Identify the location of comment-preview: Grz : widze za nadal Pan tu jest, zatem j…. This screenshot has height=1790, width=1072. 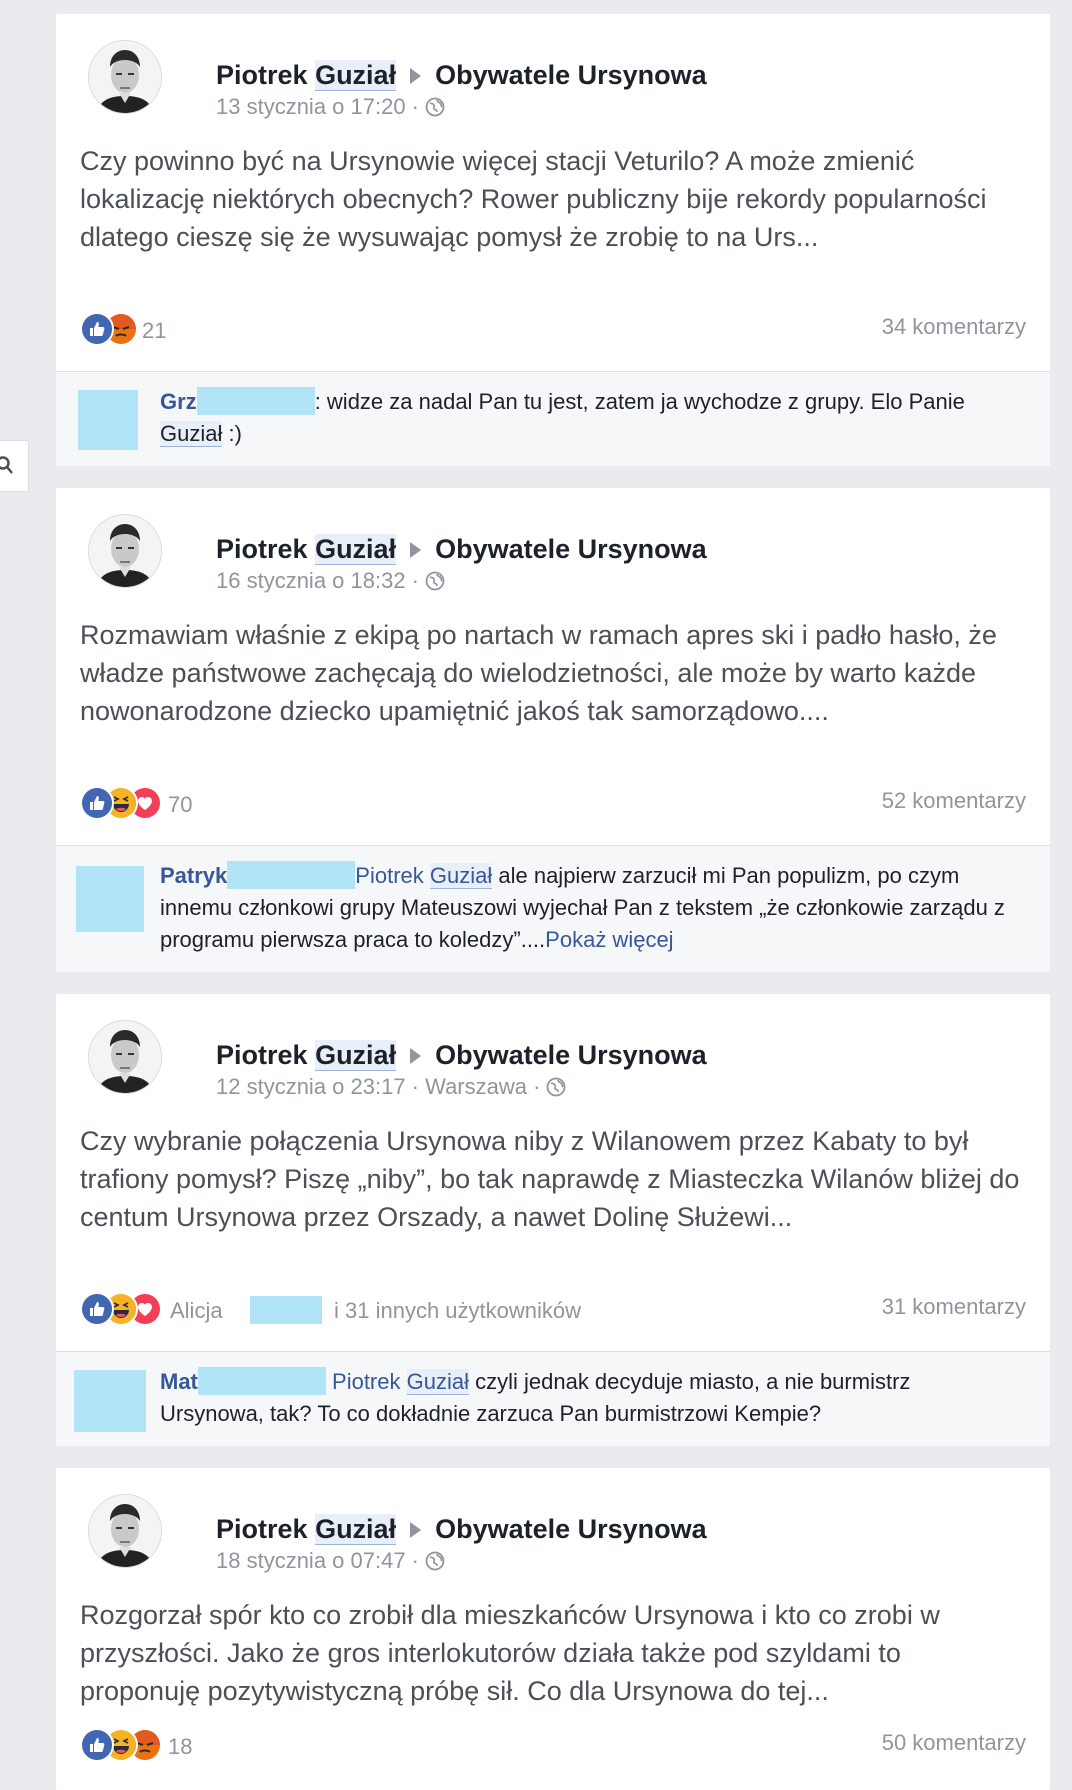
(553, 418).